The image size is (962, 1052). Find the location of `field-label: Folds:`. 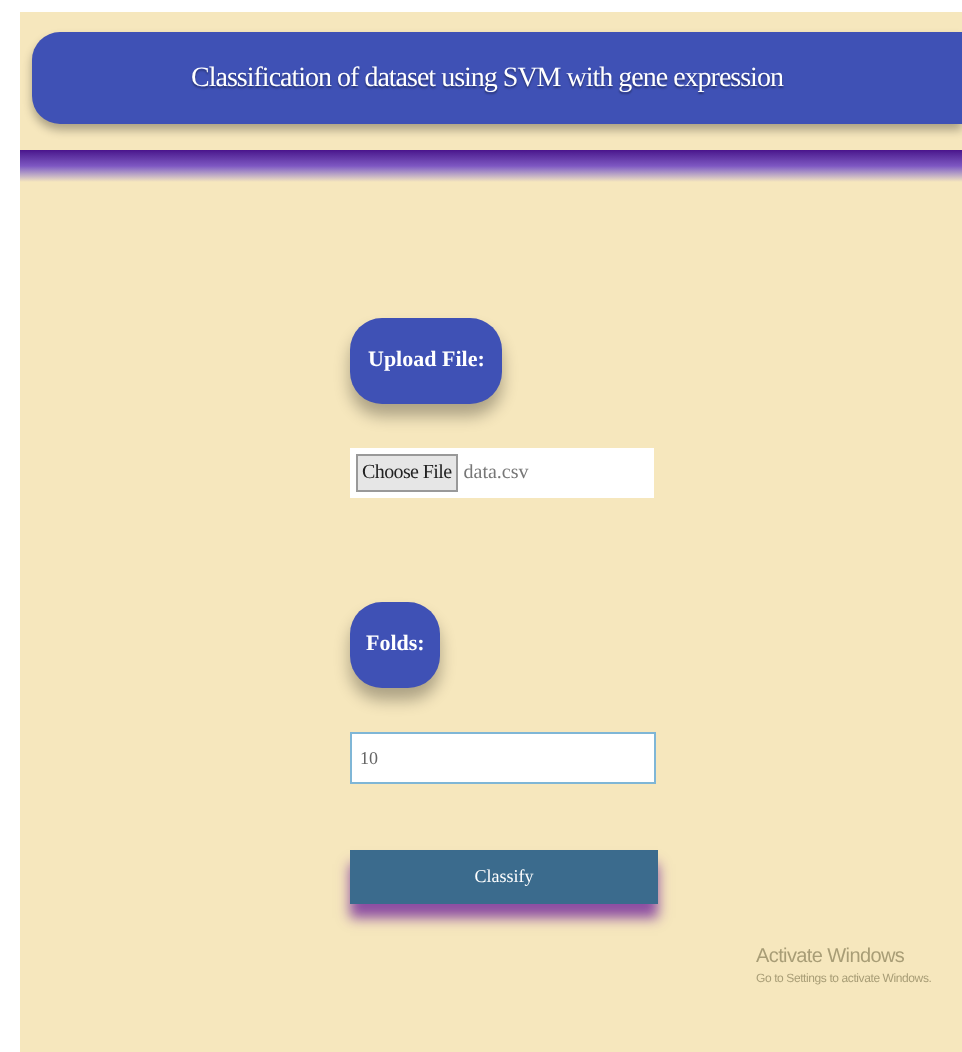

field-label: Folds: is located at coordinates (395, 645).